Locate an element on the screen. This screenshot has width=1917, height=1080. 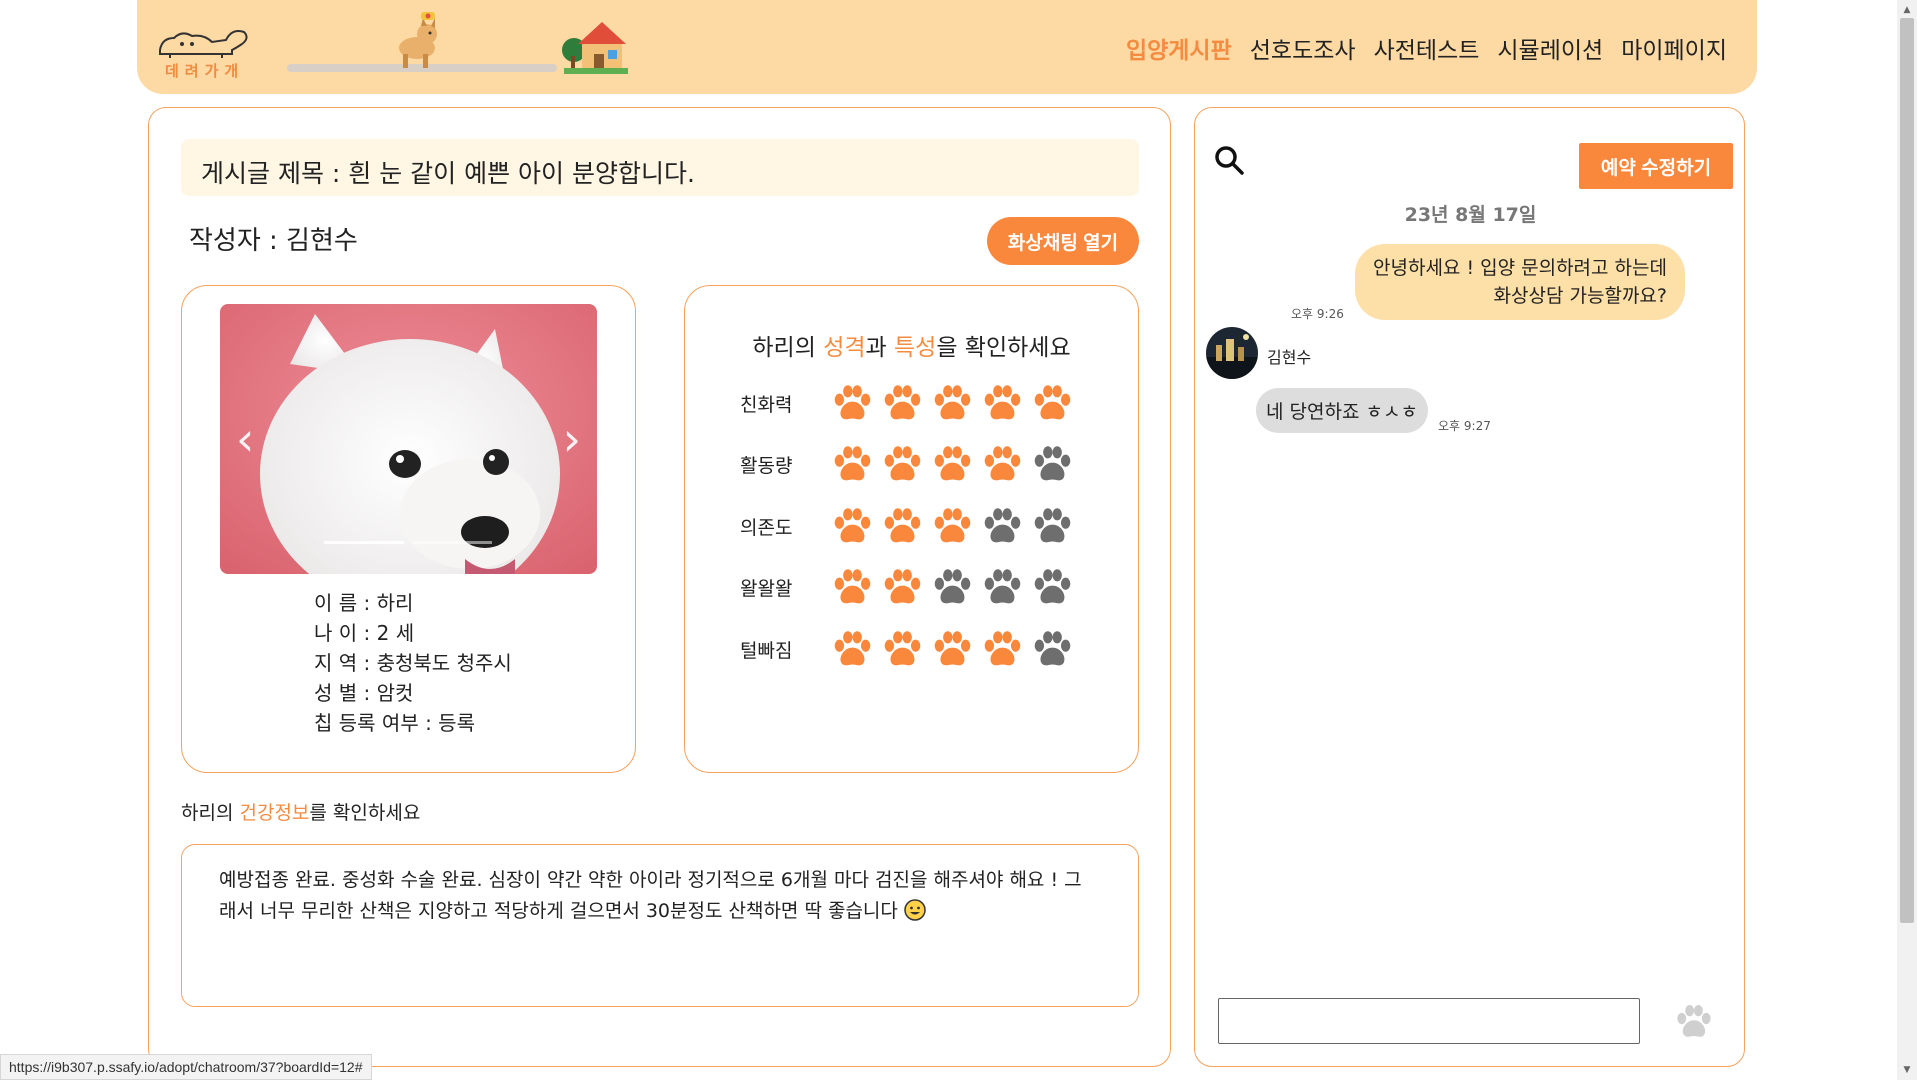
walking-dog-icon is located at coordinates (418, 40).